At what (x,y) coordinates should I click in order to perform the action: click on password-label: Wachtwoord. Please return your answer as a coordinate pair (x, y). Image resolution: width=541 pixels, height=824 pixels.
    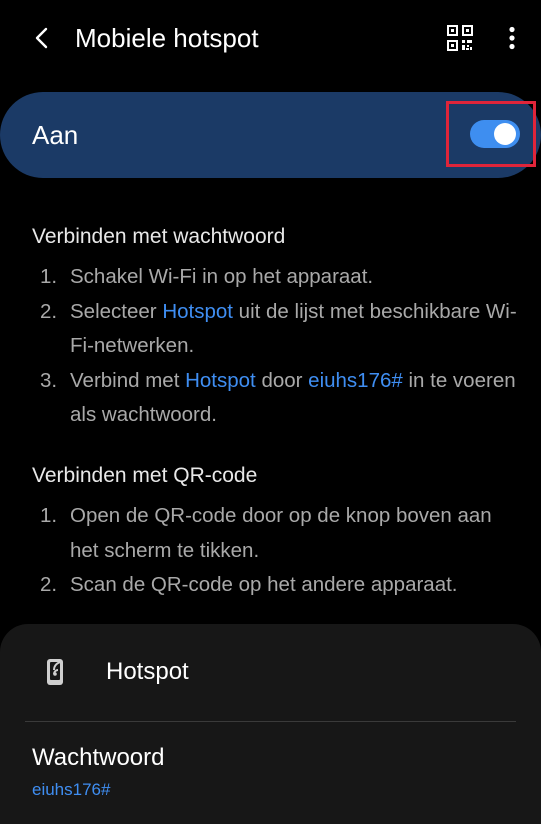
    Looking at the image, I should click on (98, 757).